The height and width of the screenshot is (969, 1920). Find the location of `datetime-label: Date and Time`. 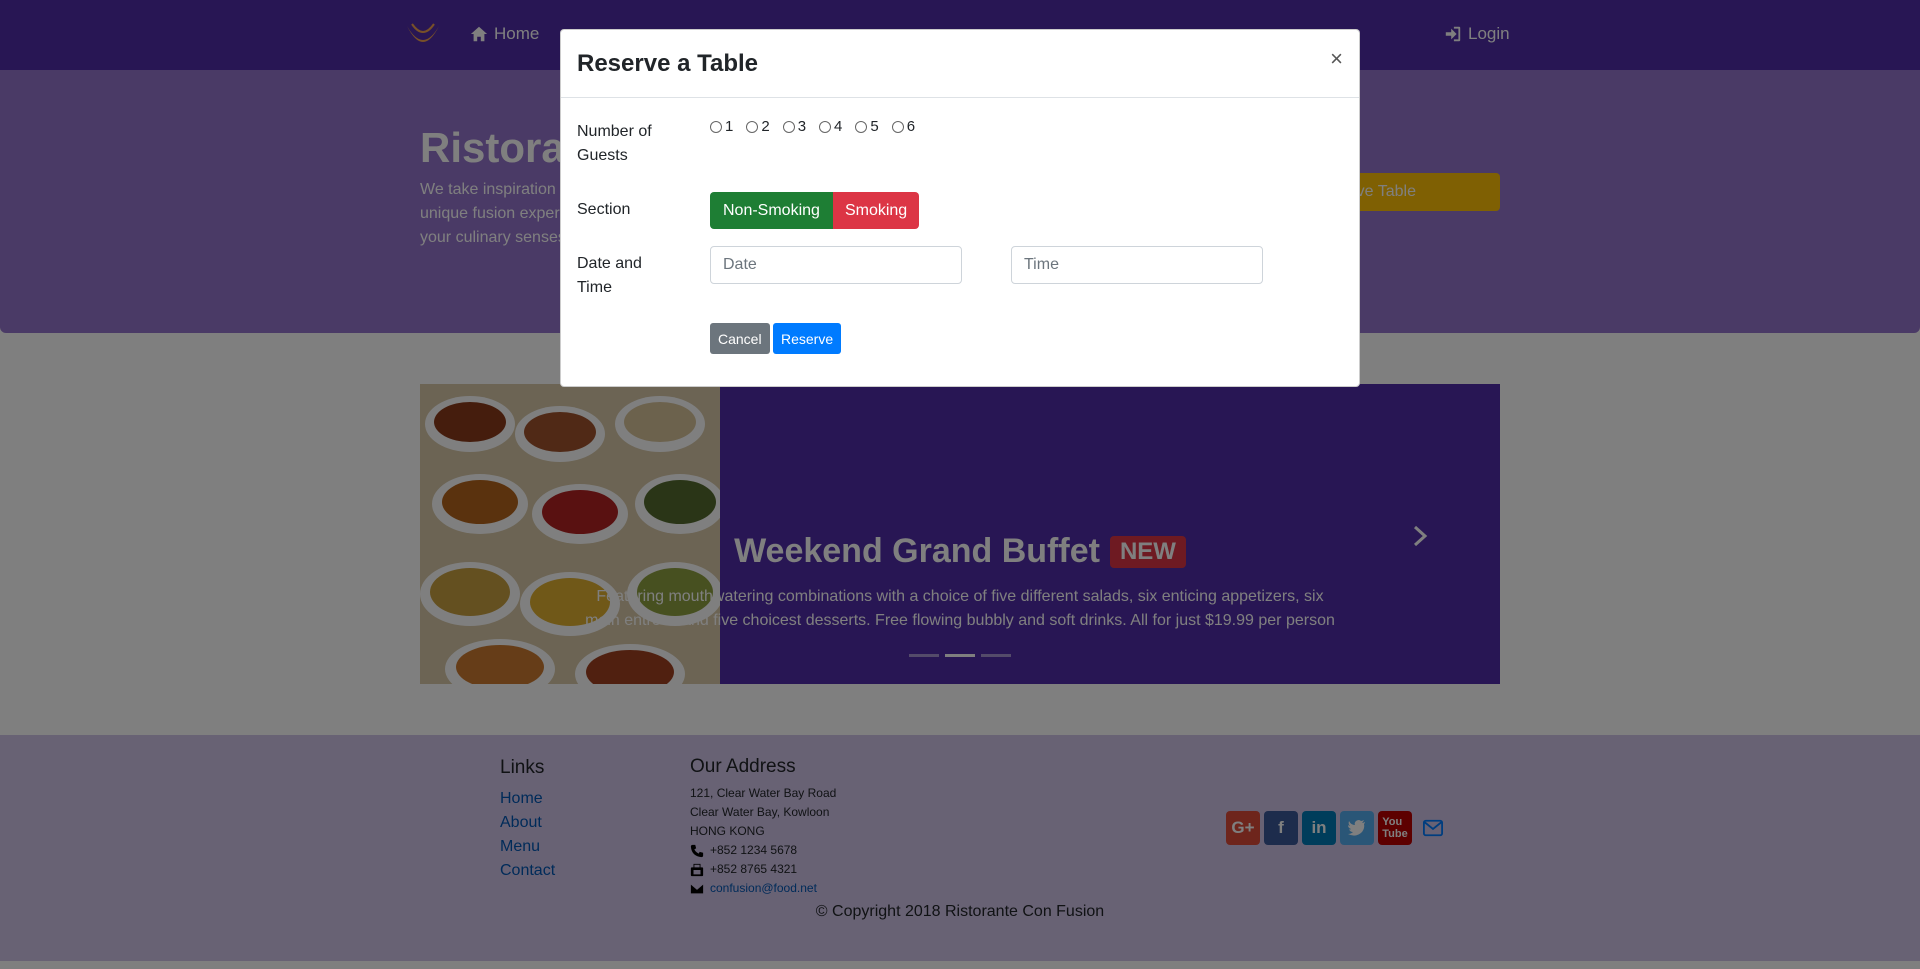

datetime-label: Date and Time is located at coordinates (609, 275).